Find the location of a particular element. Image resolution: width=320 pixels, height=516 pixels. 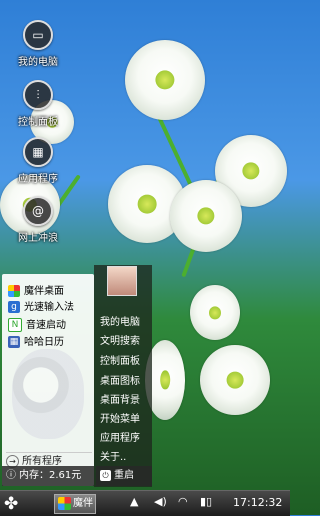

power-icon: ⏻ is located at coordinates (105, 475).